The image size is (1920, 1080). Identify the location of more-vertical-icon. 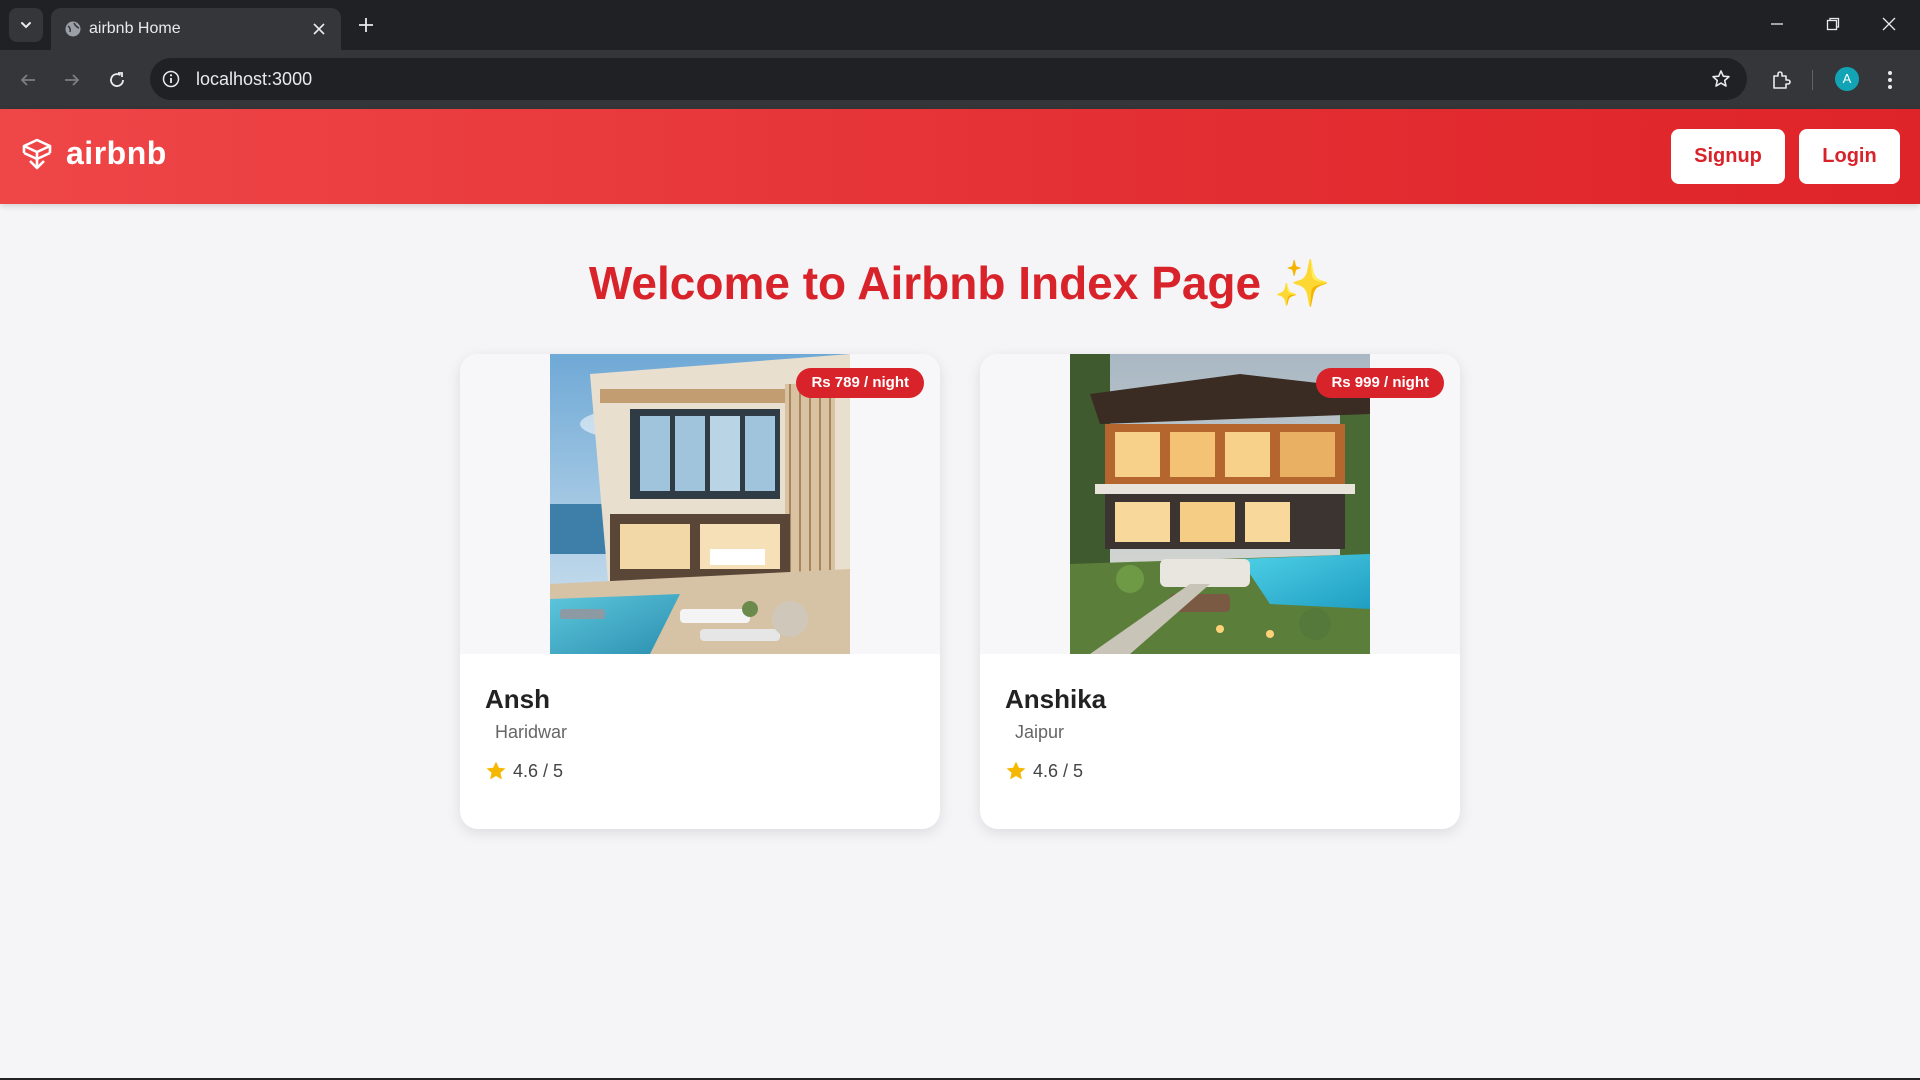
(1890, 80).